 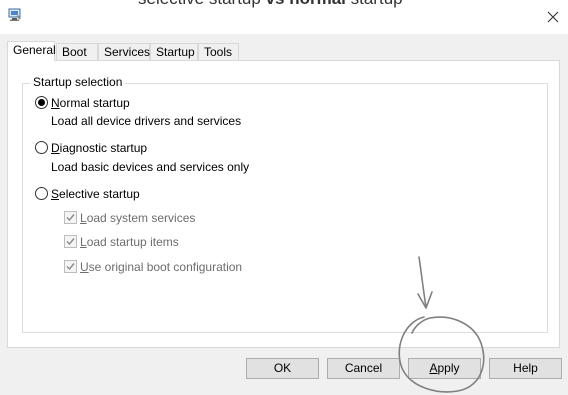 What do you see at coordinates (91, 148) in the screenshot?
I see `diagnostic-startup-radio: Diagnostic startup` at bounding box center [91, 148].